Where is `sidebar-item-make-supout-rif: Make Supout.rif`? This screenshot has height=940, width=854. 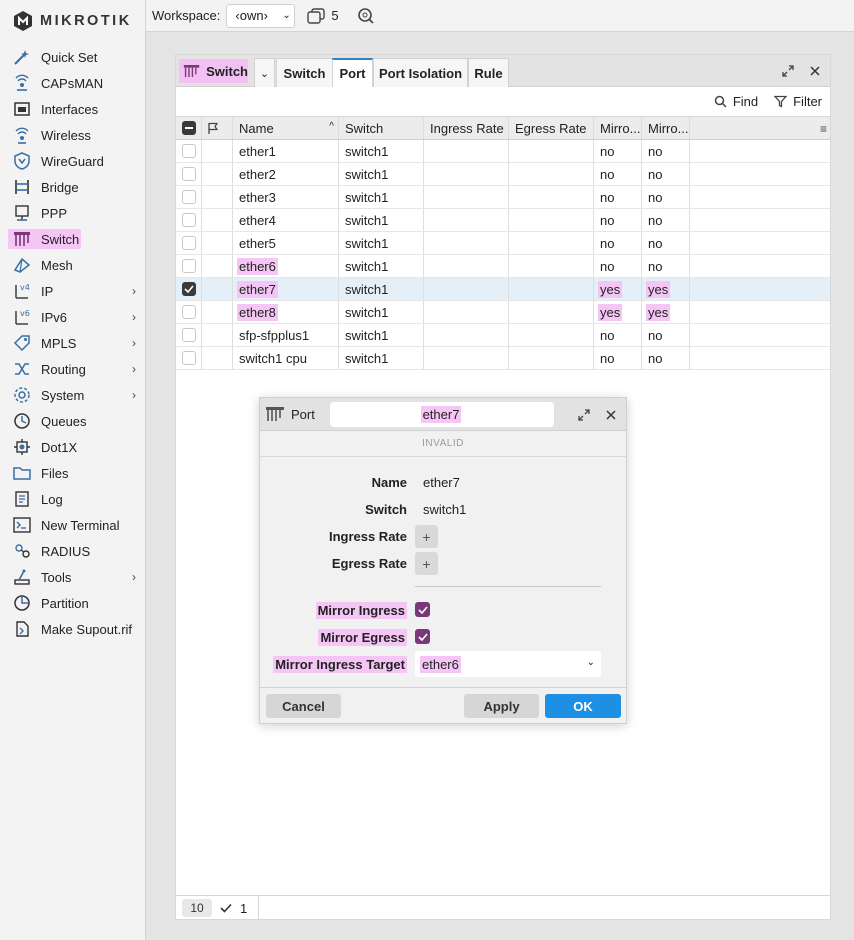
sidebar-item-make-supout-rif: Make Supout.rif is located at coordinates (73, 629).